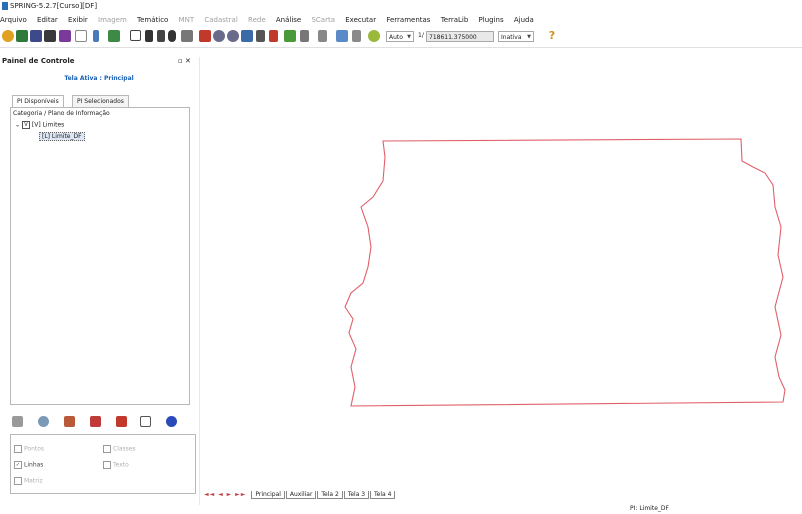 The width and height of the screenshot is (802, 514). What do you see at coordinates (28, 465) in the screenshot?
I see `checkbox-linhas: ✓ Linhas` at bounding box center [28, 465].